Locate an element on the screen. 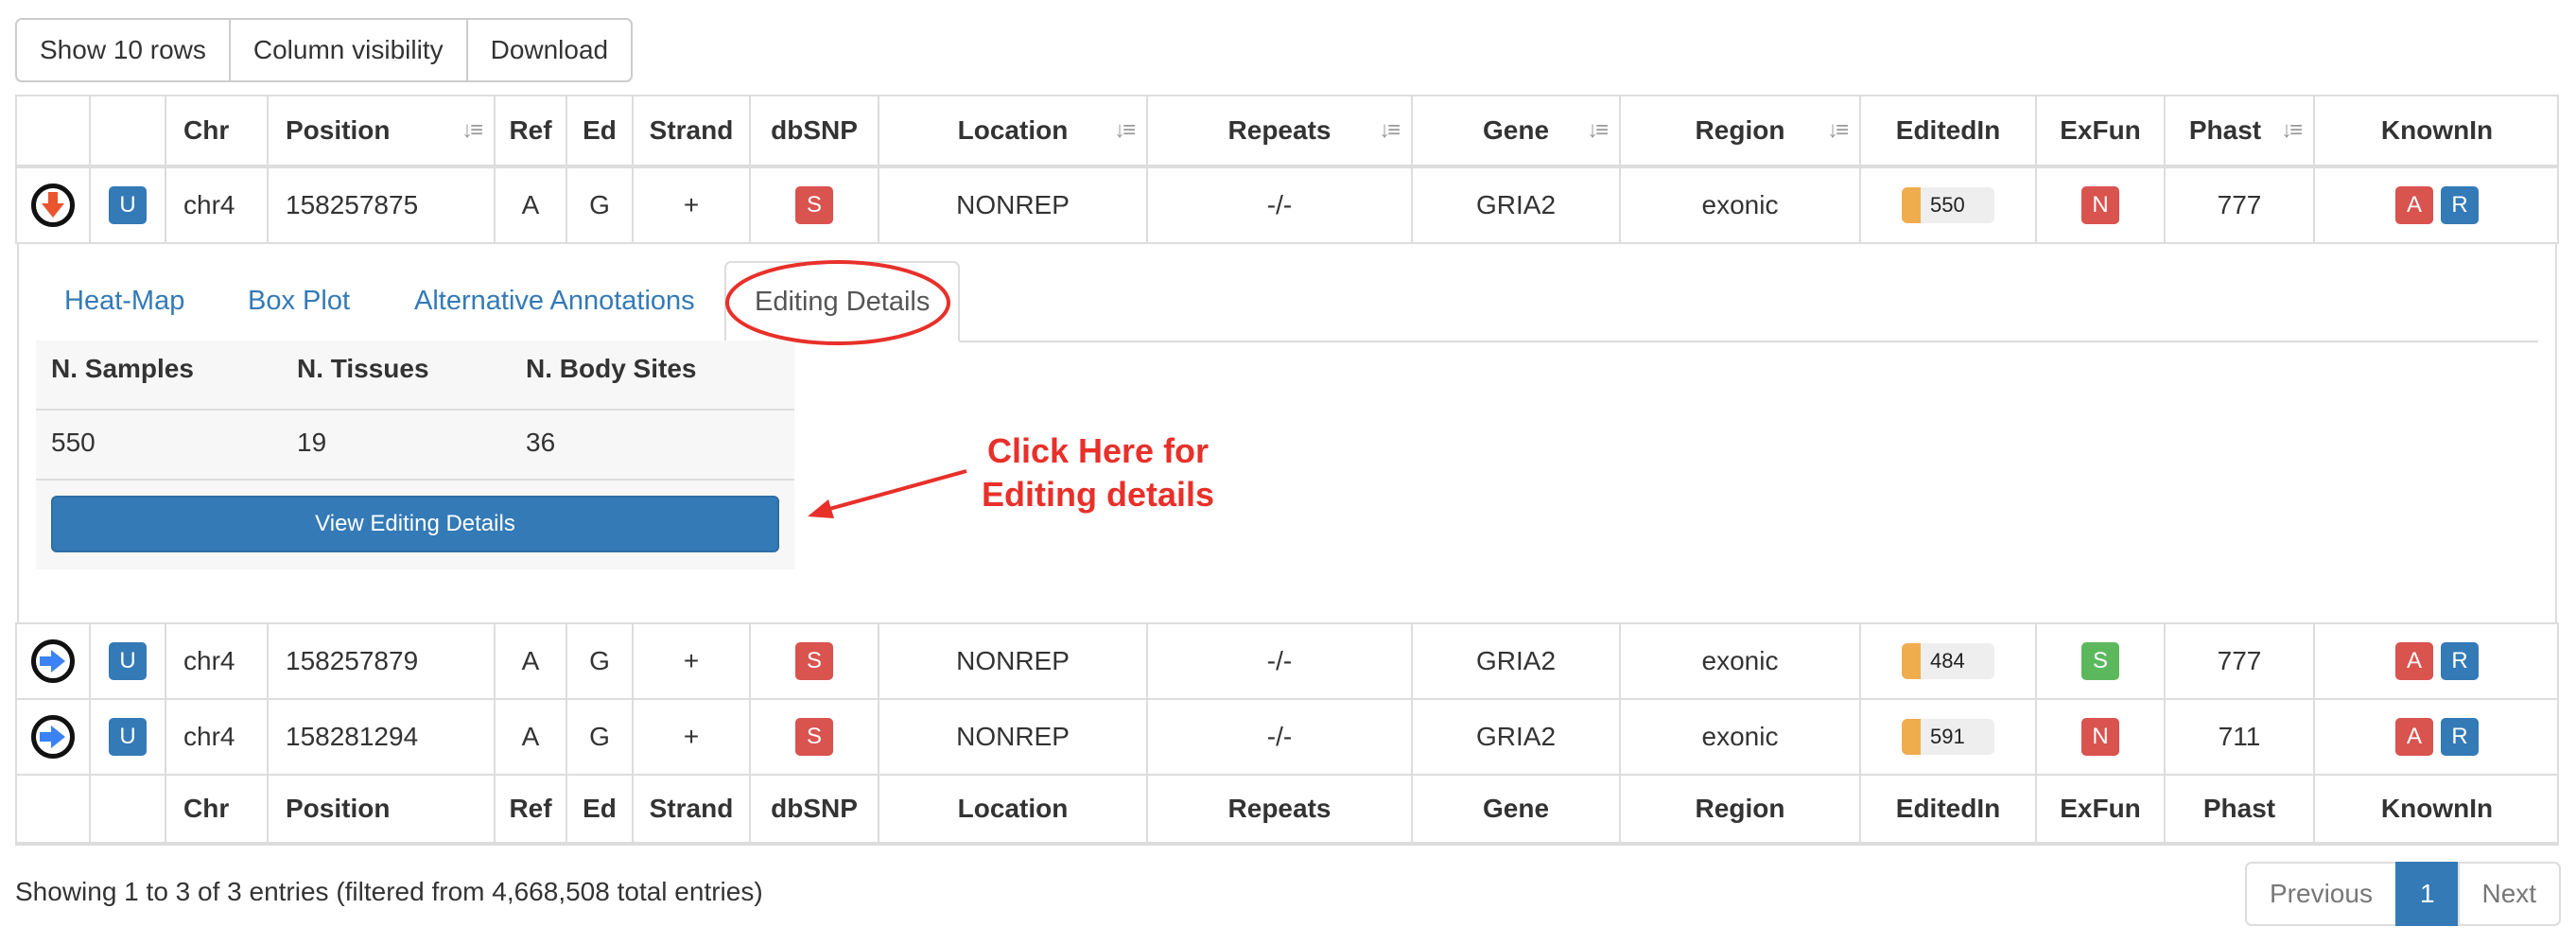  footer-editedin: EditedIn is located at coordinates (1947, 809).